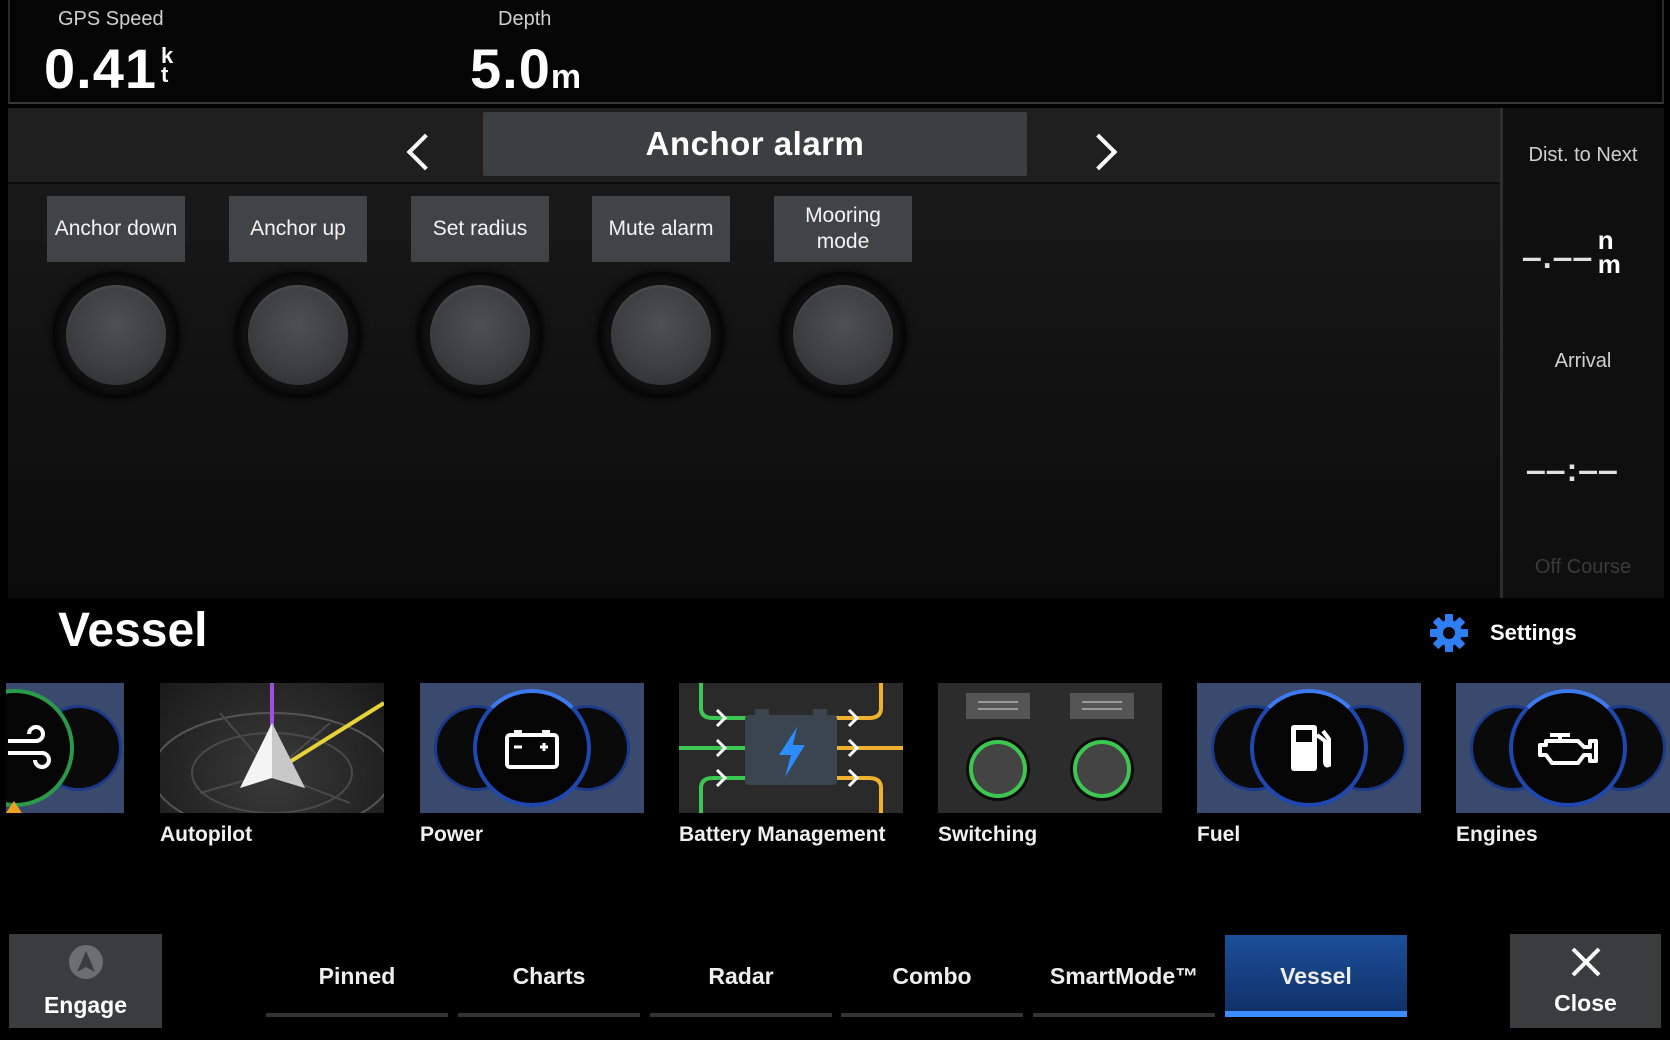 The height and width of the screenshot is (1040, 1670). What do you see at coordinates (1586, 962) in the screenshot?
I see `close-icon` at bounding box center [1586, 962].